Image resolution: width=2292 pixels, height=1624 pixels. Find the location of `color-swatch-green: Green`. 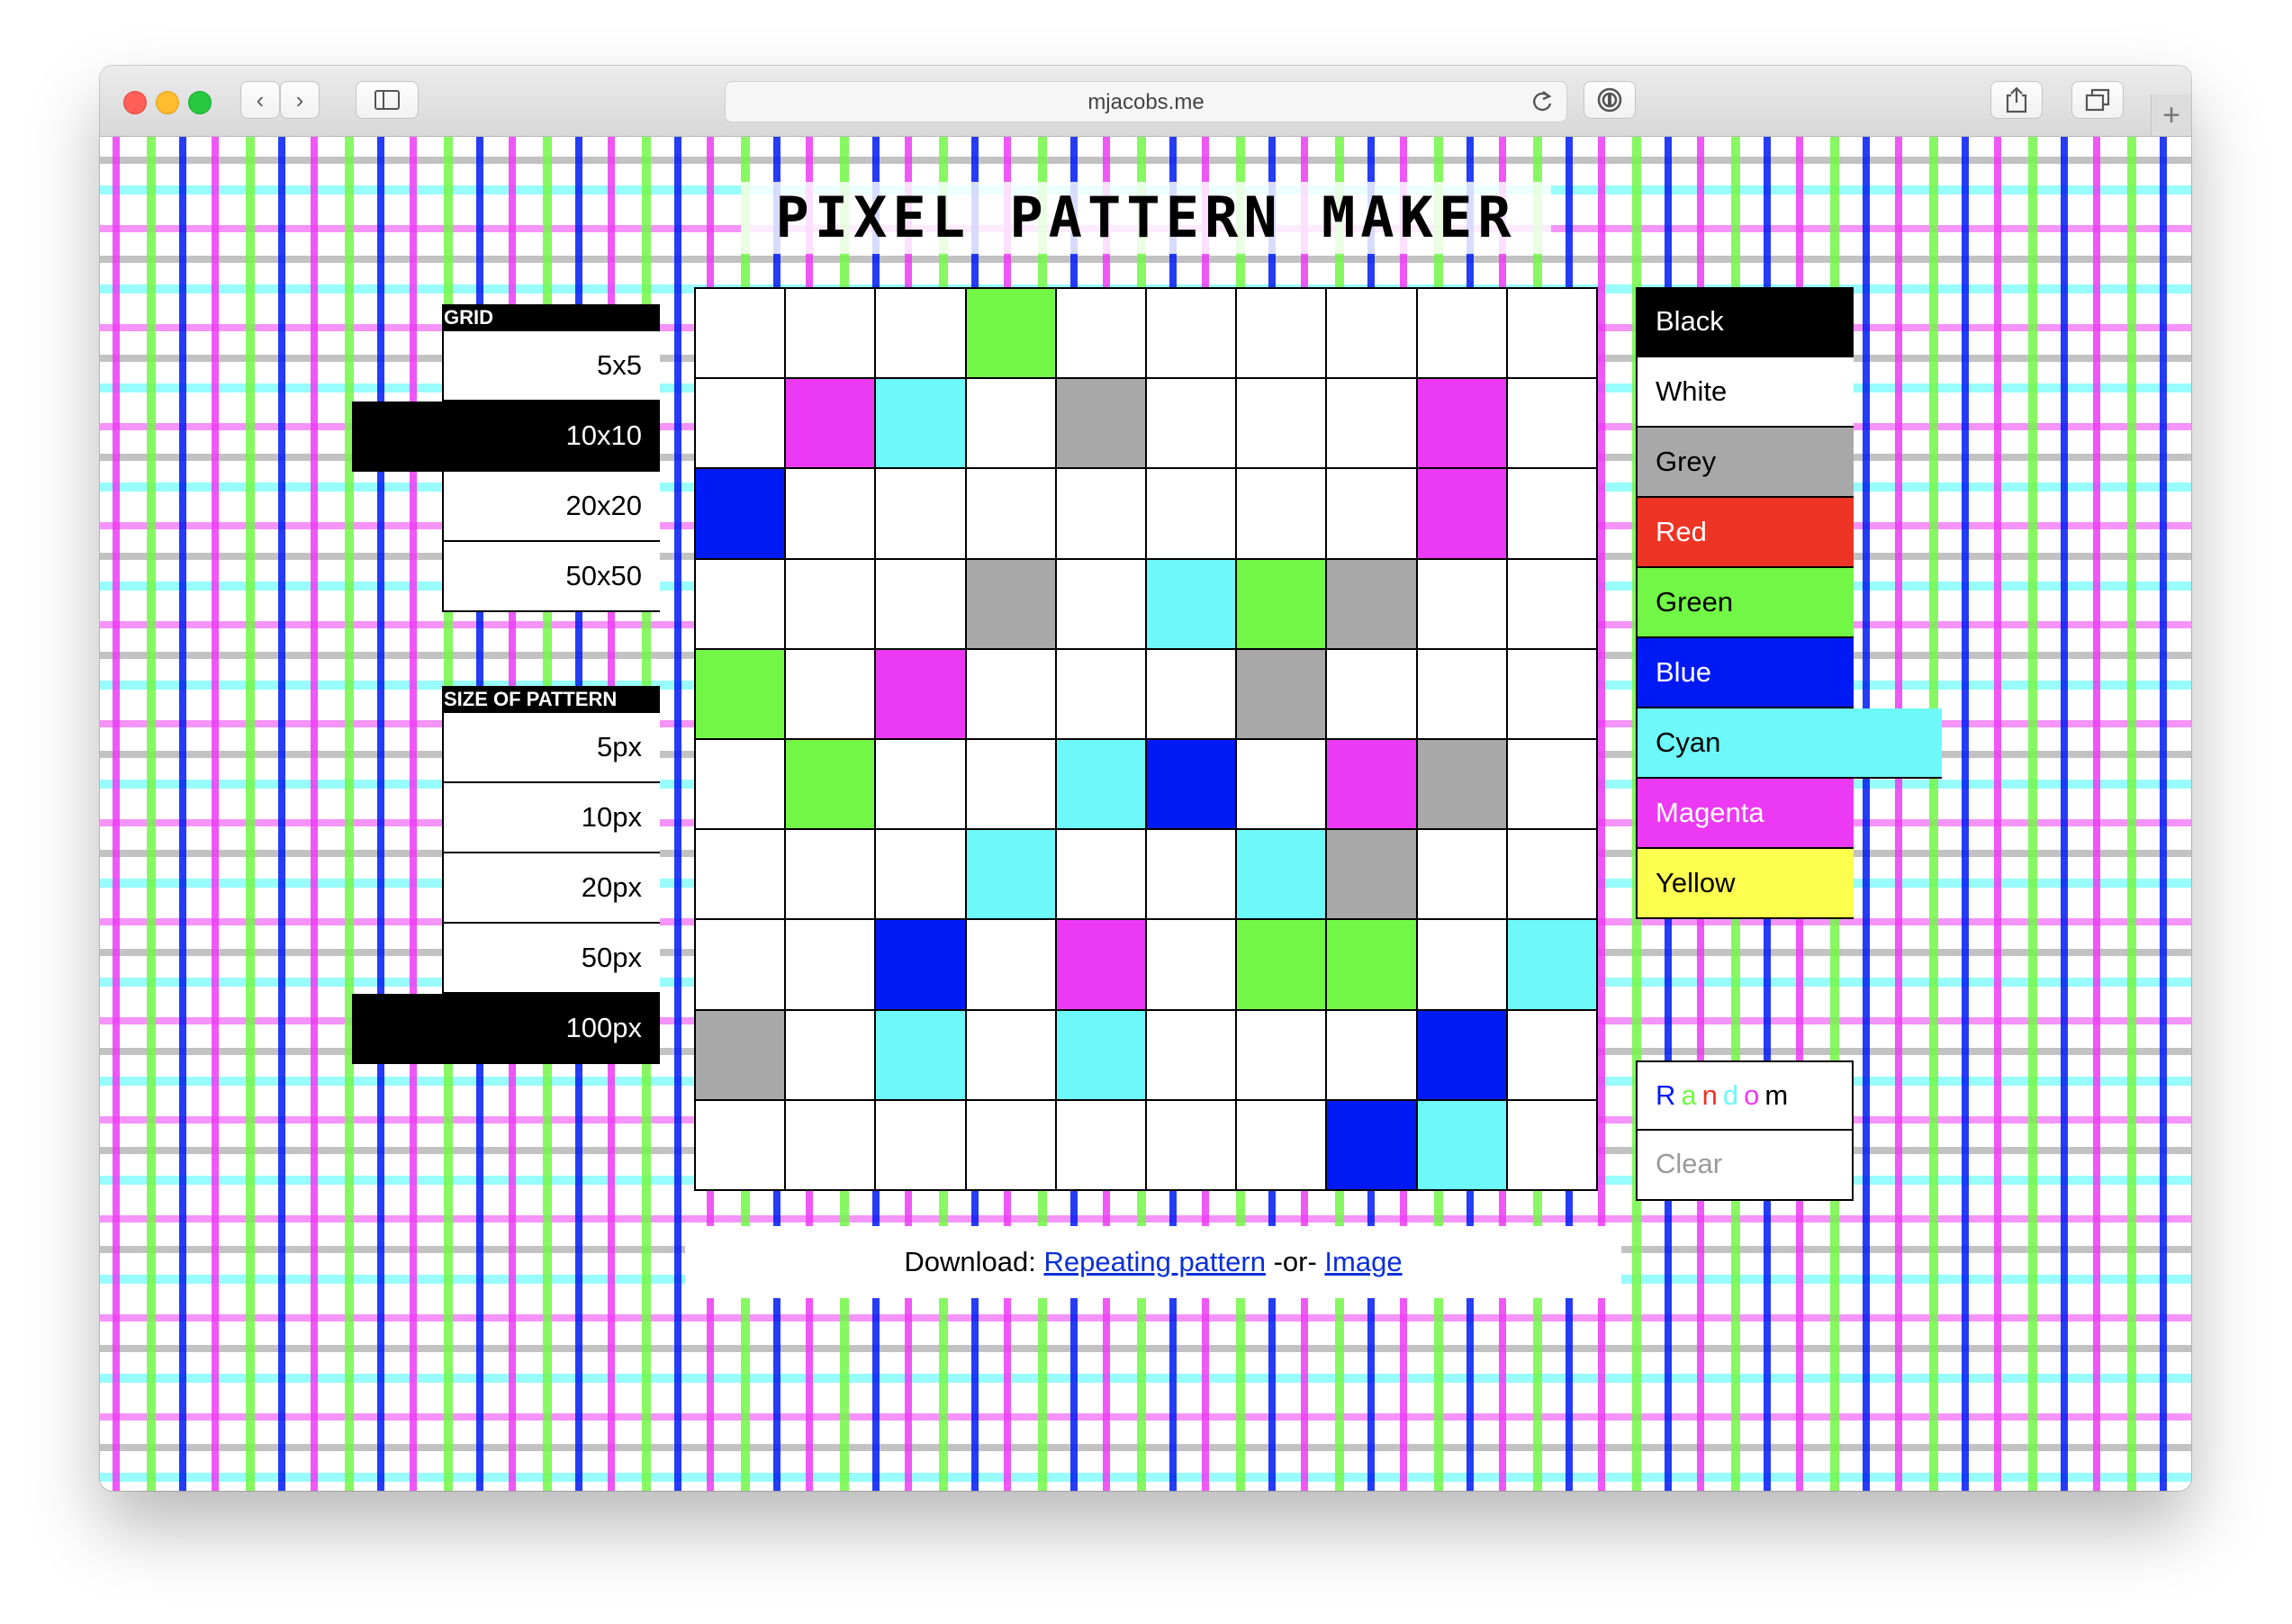

color-swatch-green: Green is located at coordinates (1745, 603).